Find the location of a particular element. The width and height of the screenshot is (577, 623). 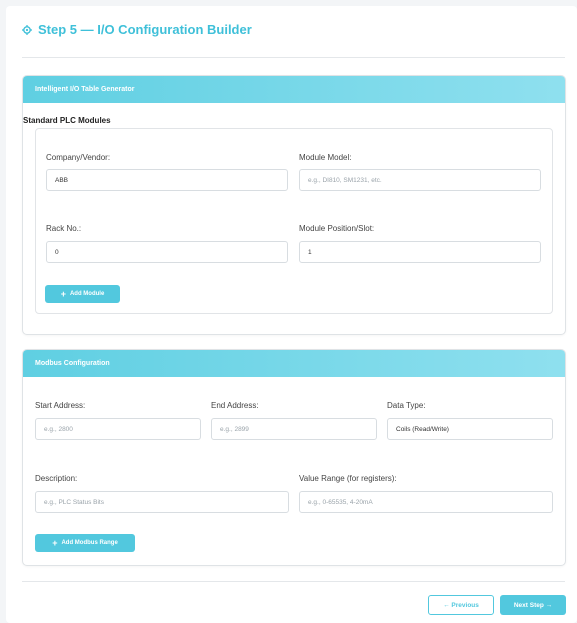

description-field: e.g., PLC Status Bits is located at coordinates (162, 502).